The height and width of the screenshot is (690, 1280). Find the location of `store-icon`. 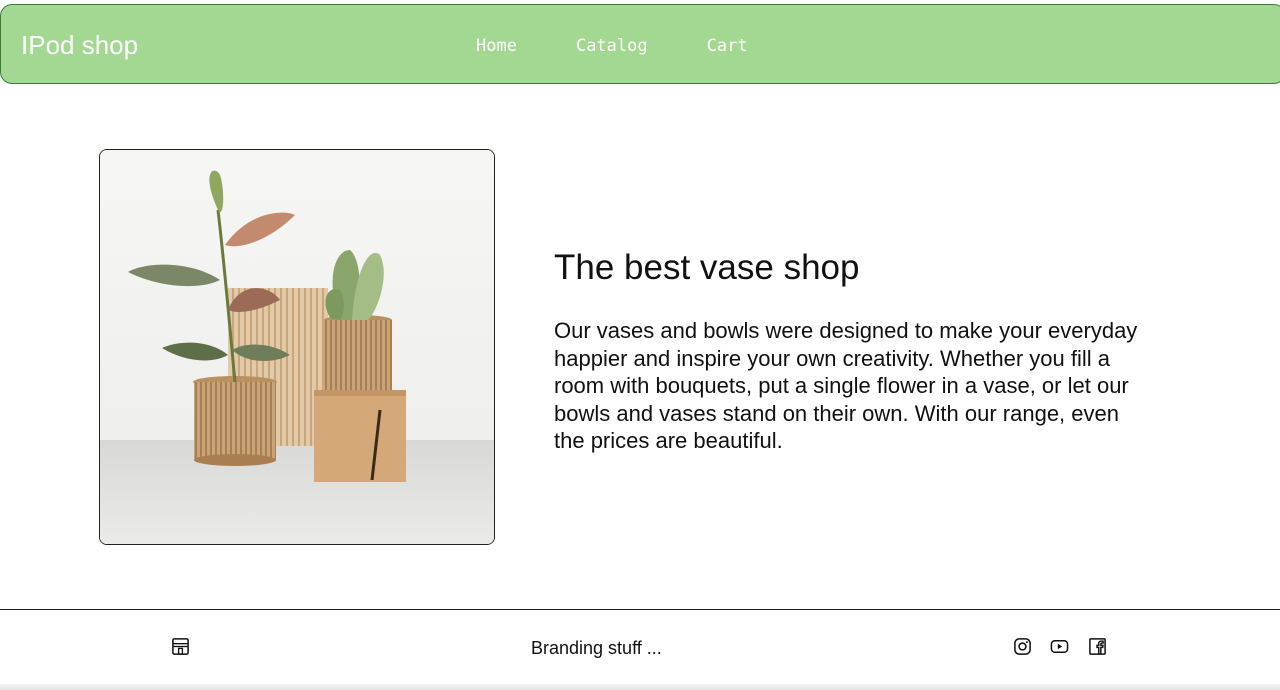

store-icon is located at coordinates (180, 646).